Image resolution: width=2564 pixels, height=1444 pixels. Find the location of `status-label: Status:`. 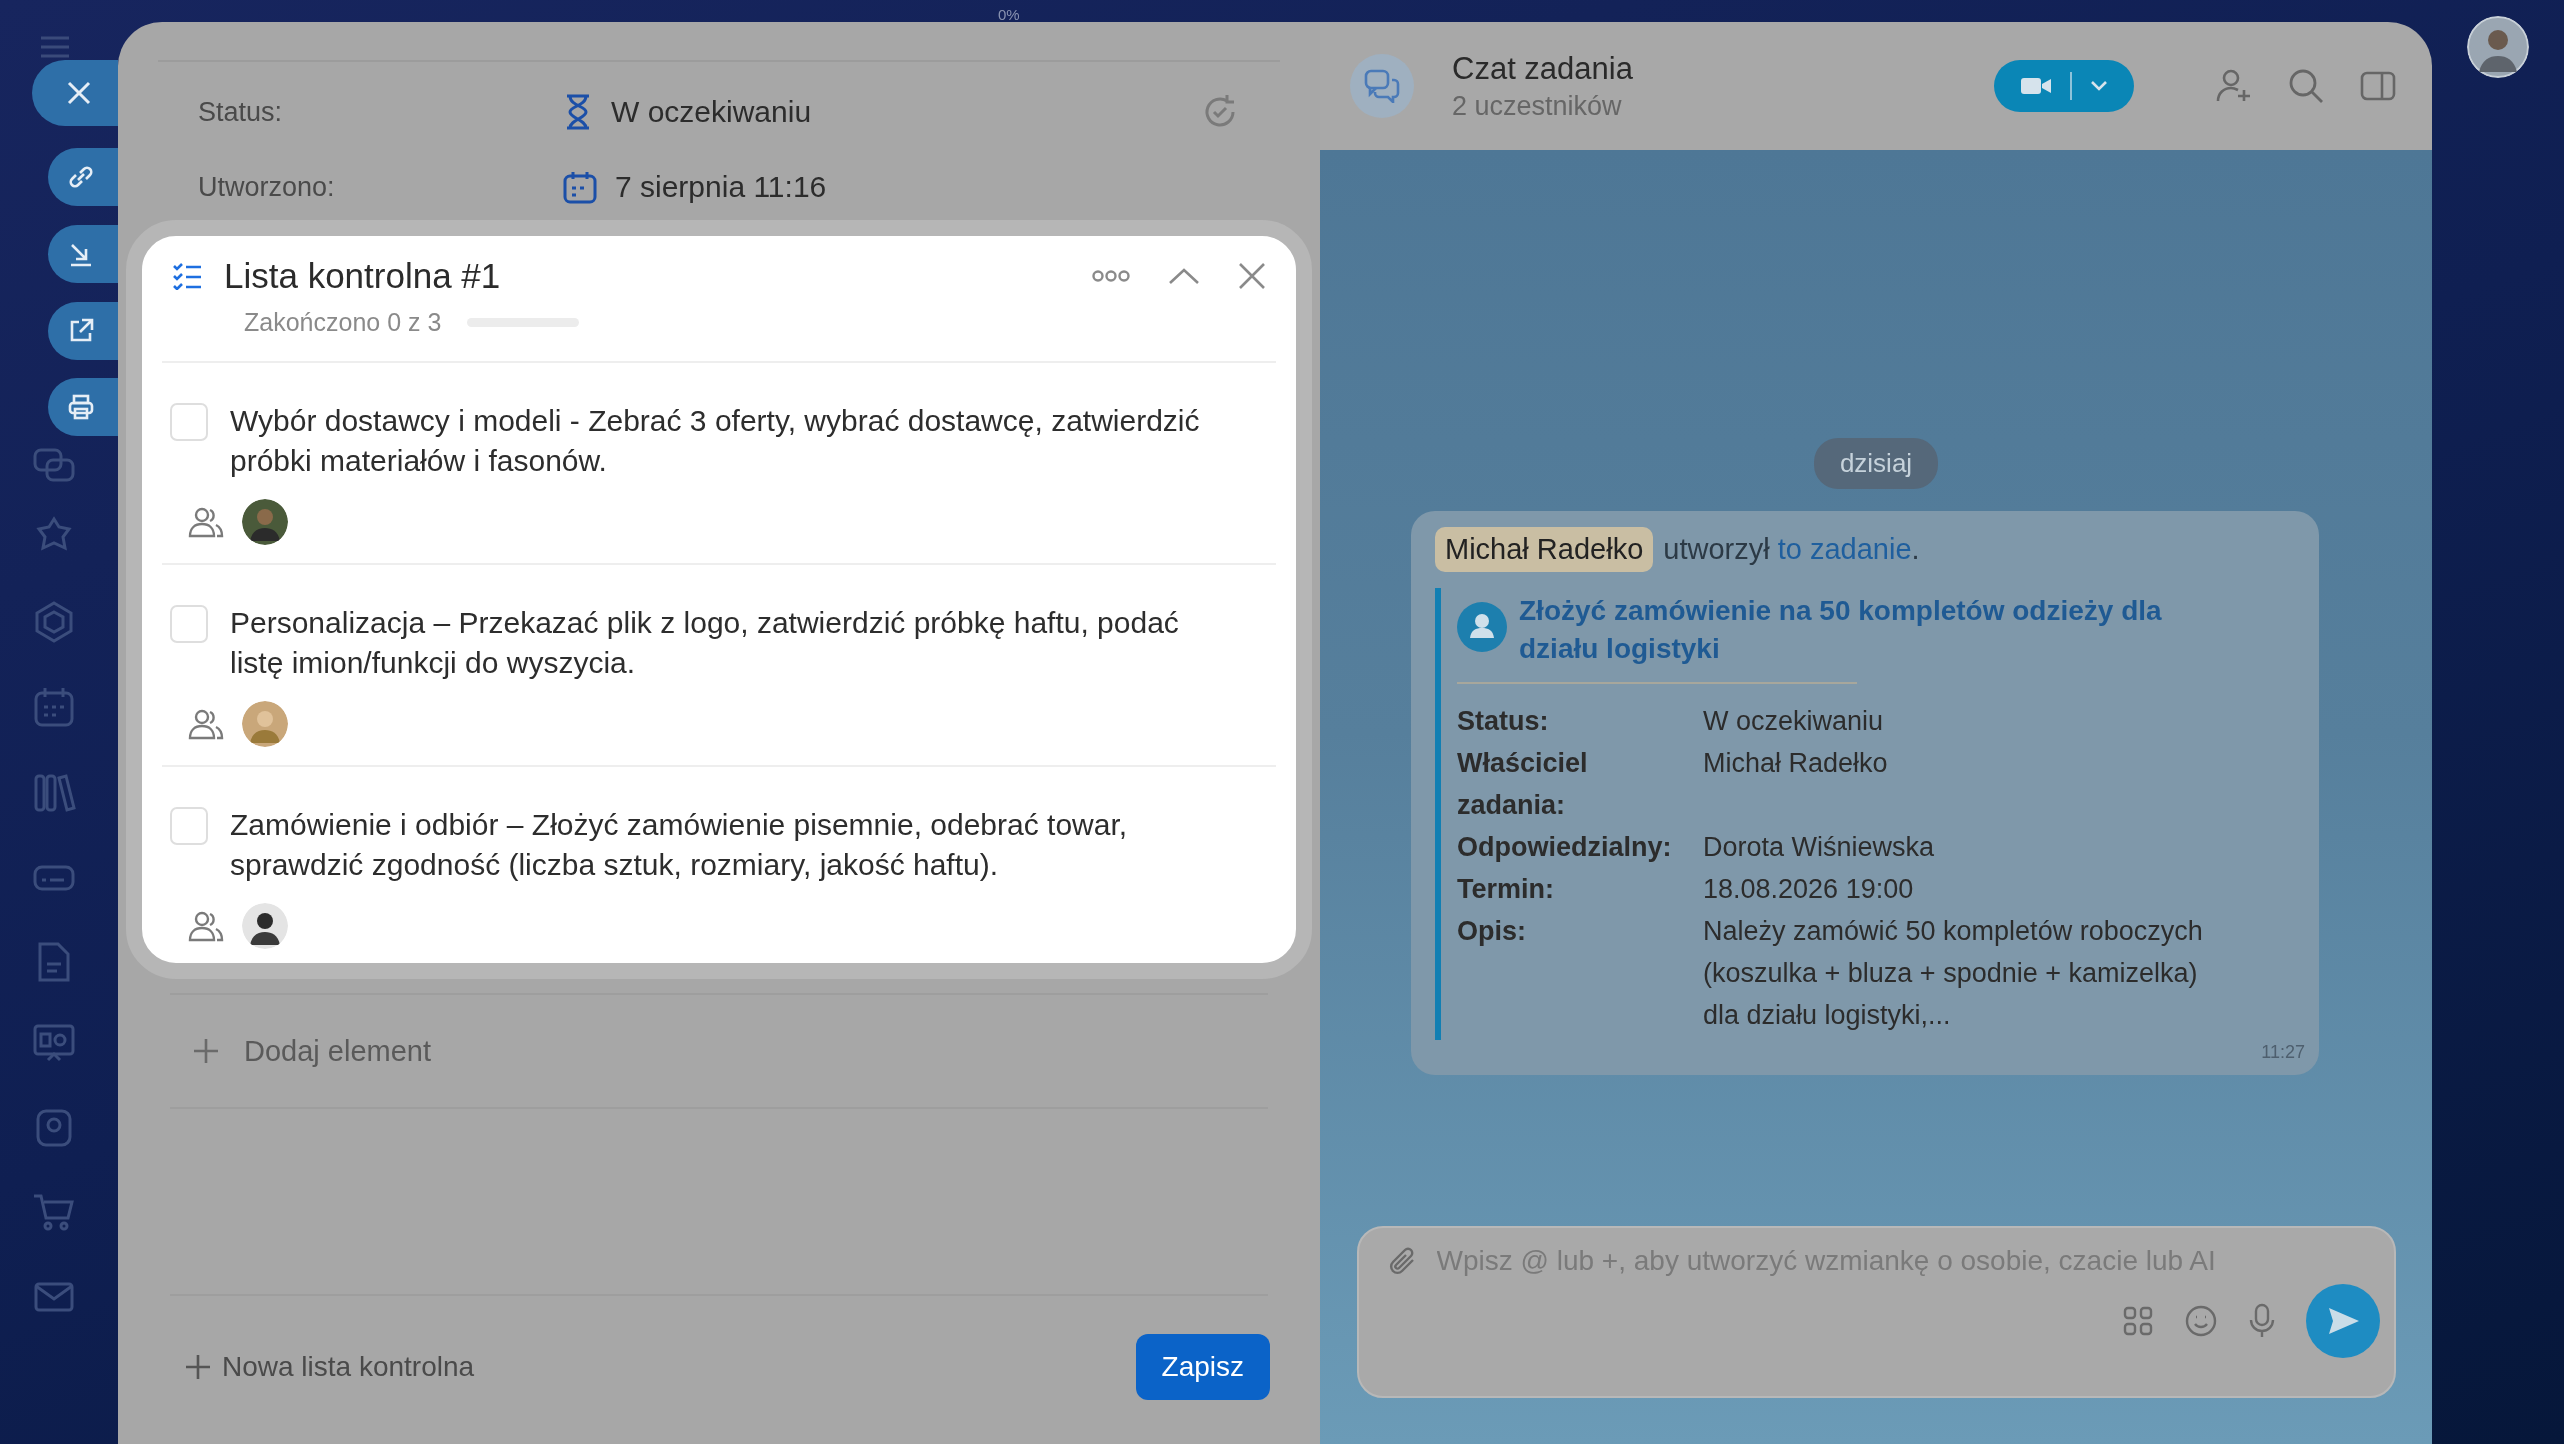

status-label: Status: is located at coordinates (241, 112).